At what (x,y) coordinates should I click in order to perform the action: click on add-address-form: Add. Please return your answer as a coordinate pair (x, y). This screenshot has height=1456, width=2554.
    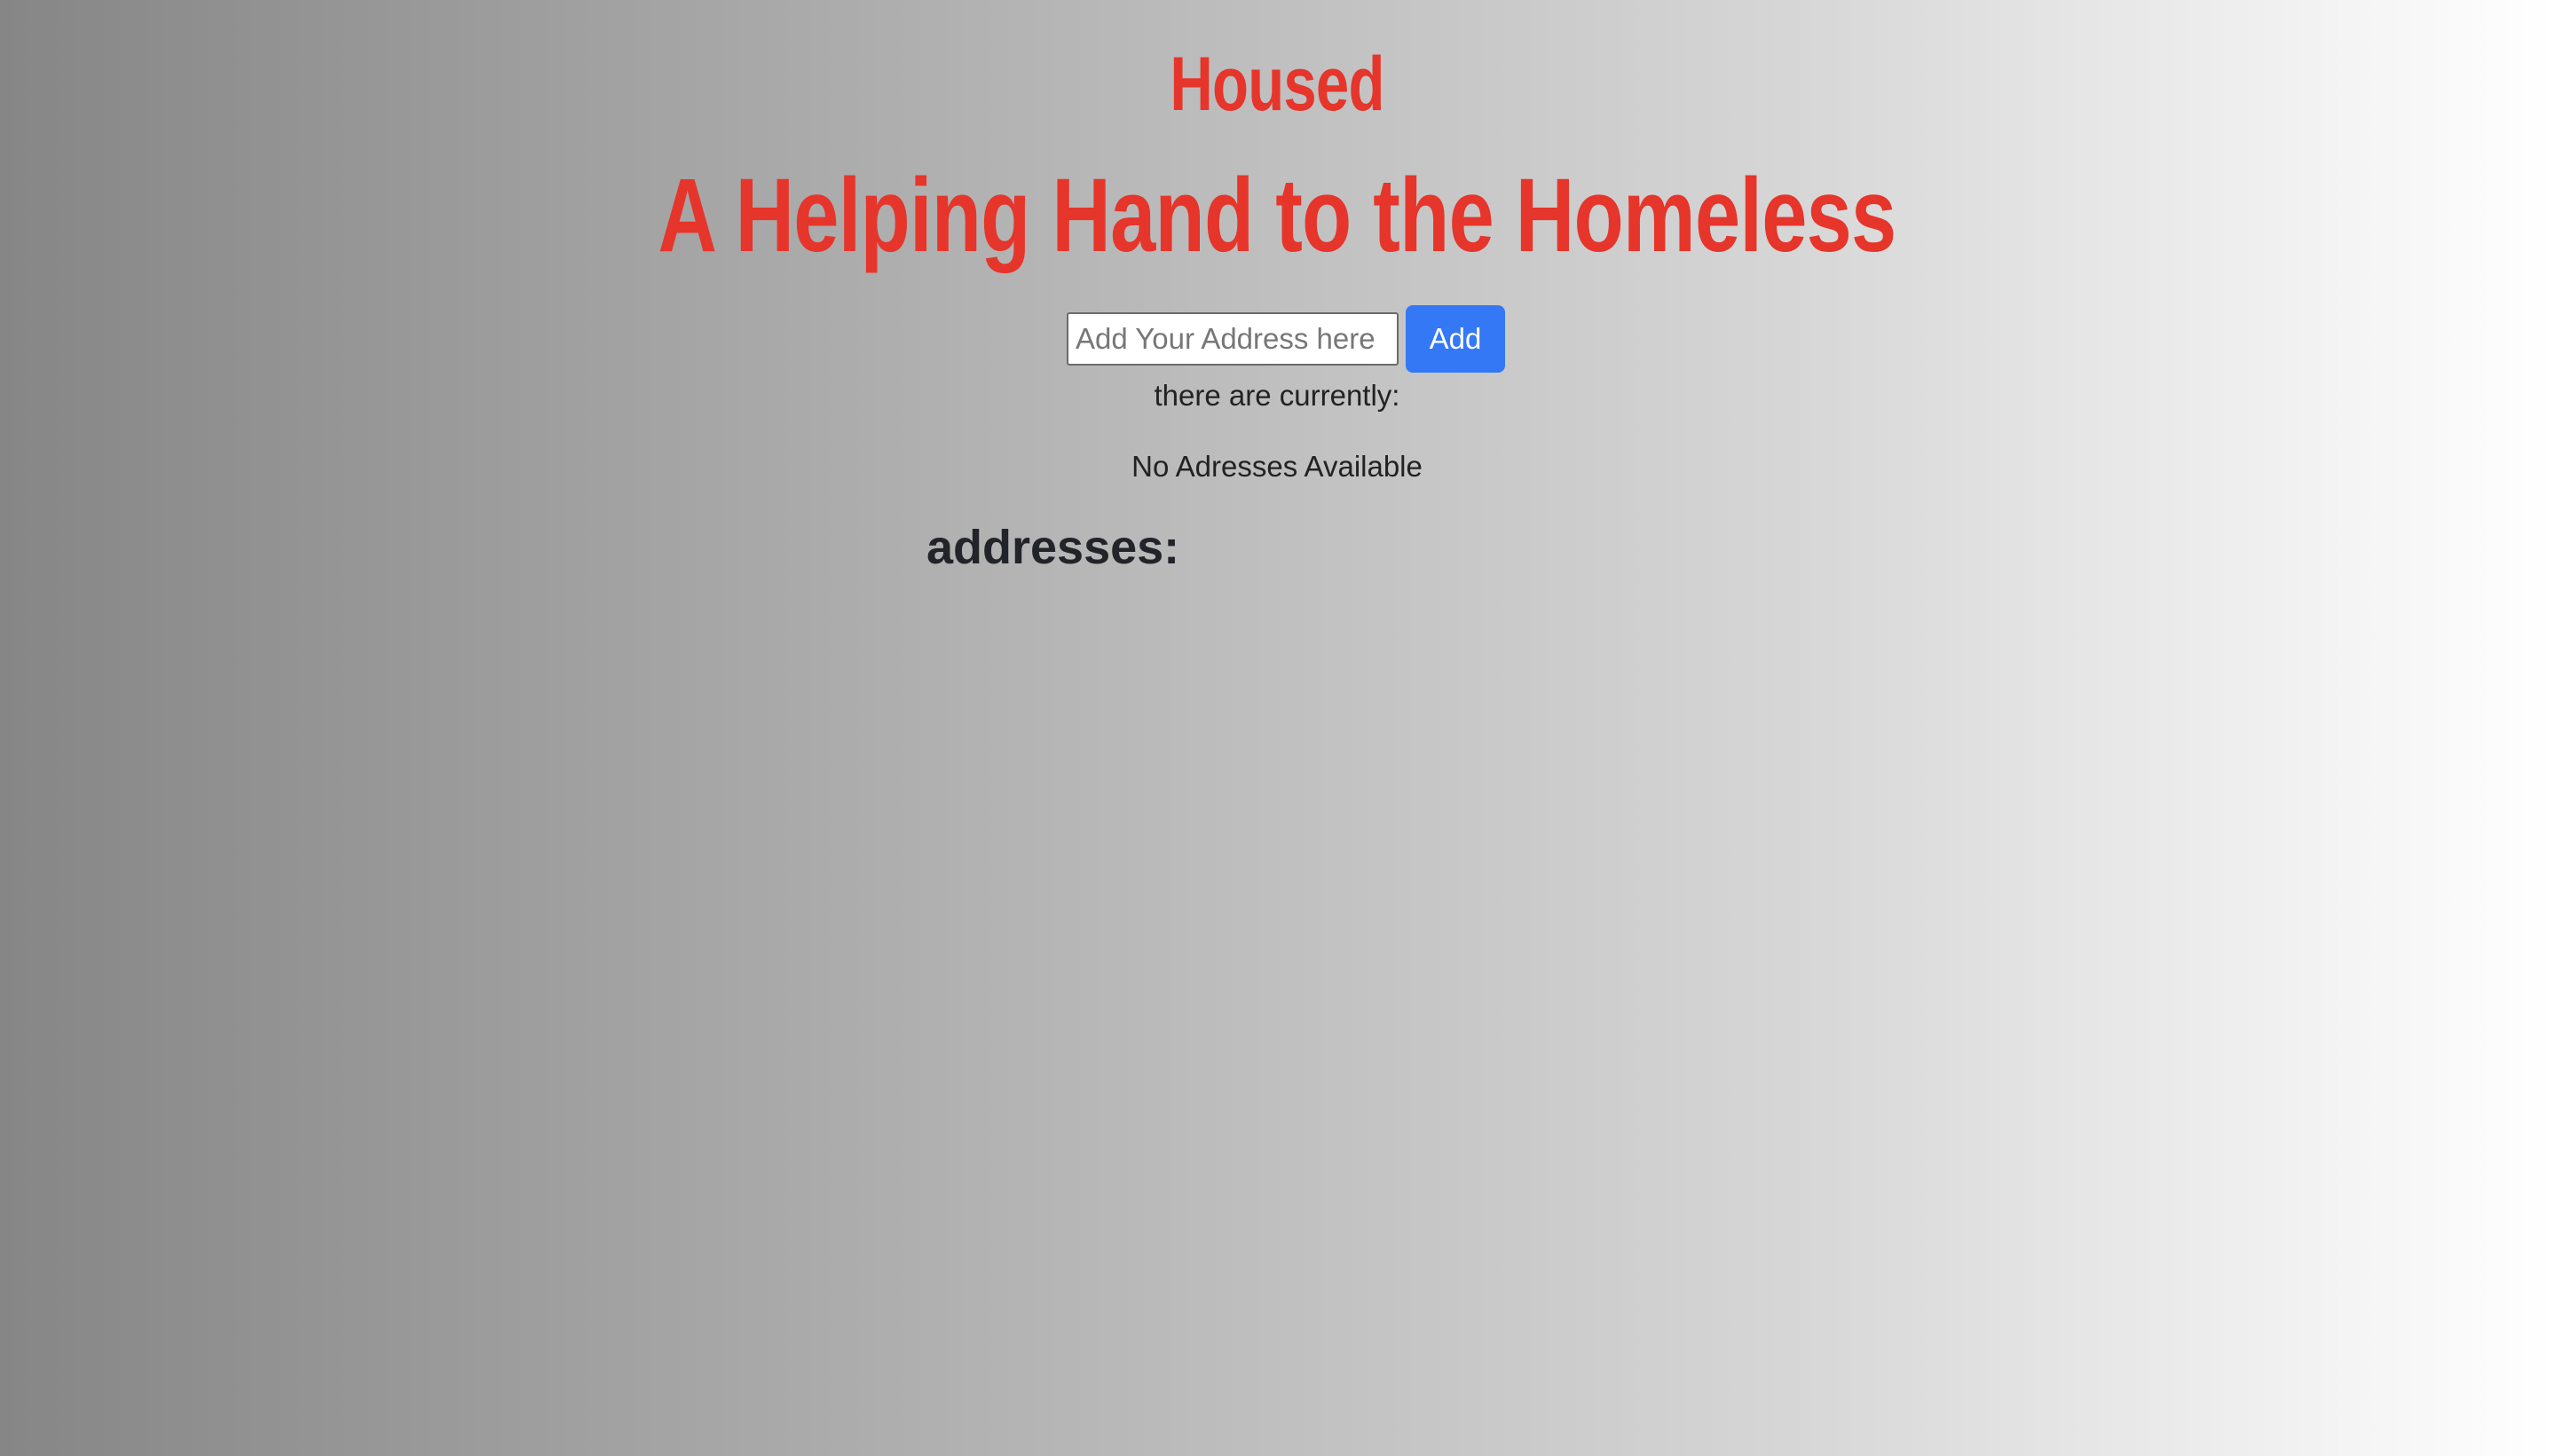
    Looking at the image, I should click on (1286, 339).